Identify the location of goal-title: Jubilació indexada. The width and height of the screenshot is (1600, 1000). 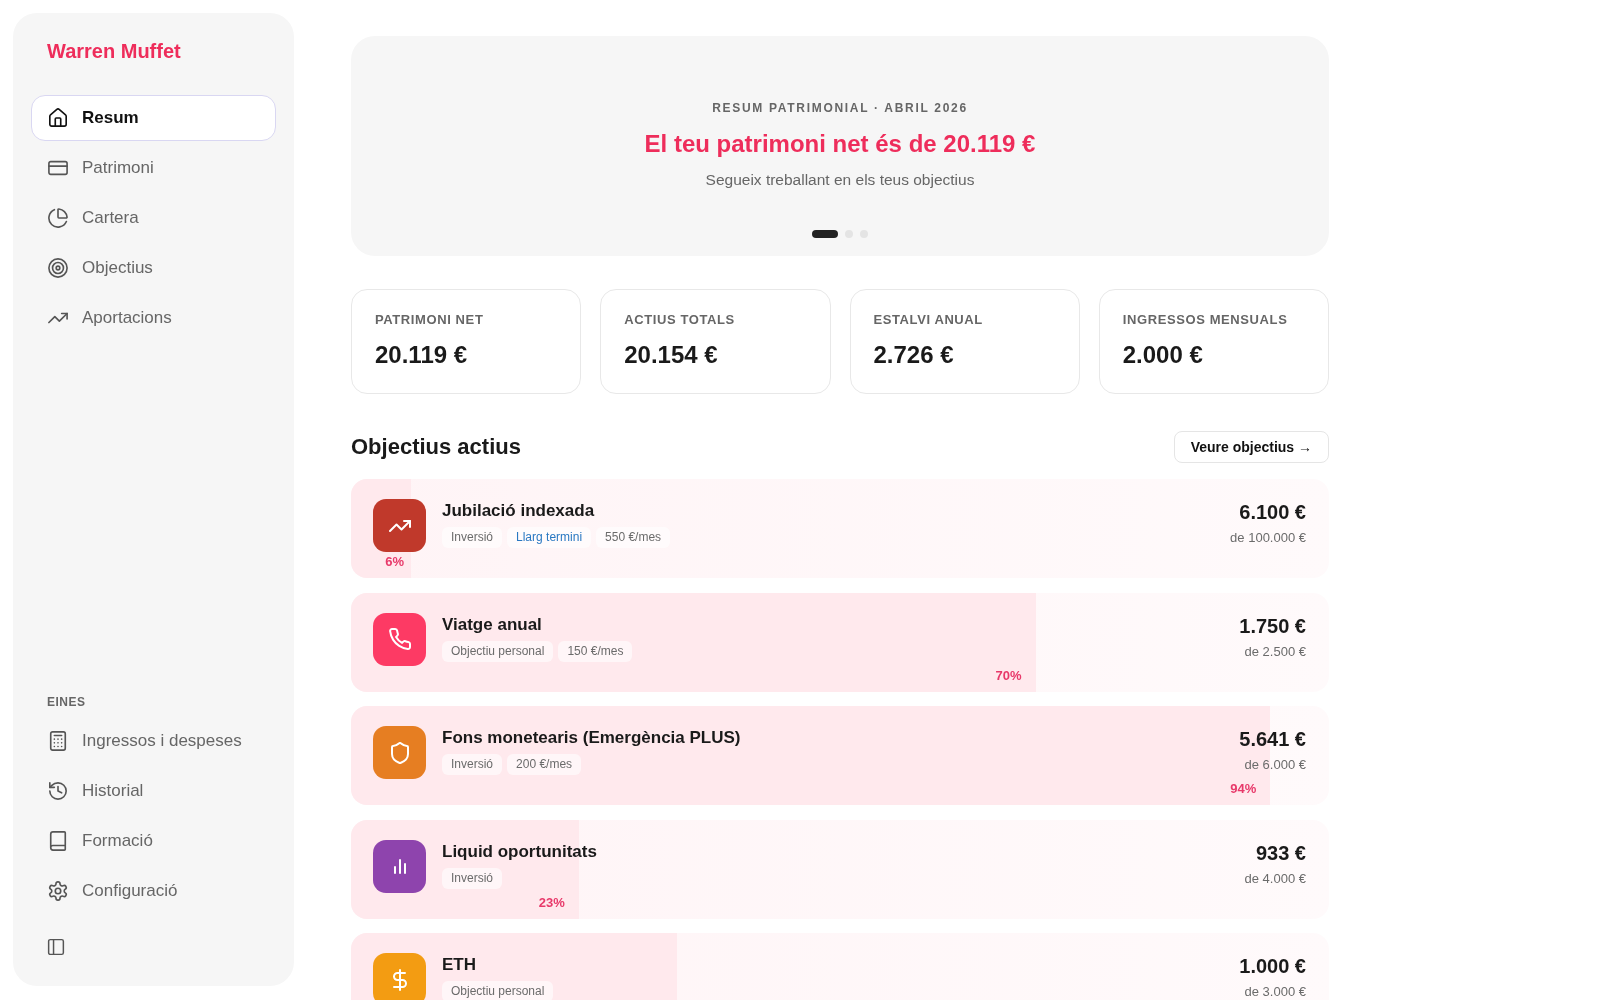
(518, 511).